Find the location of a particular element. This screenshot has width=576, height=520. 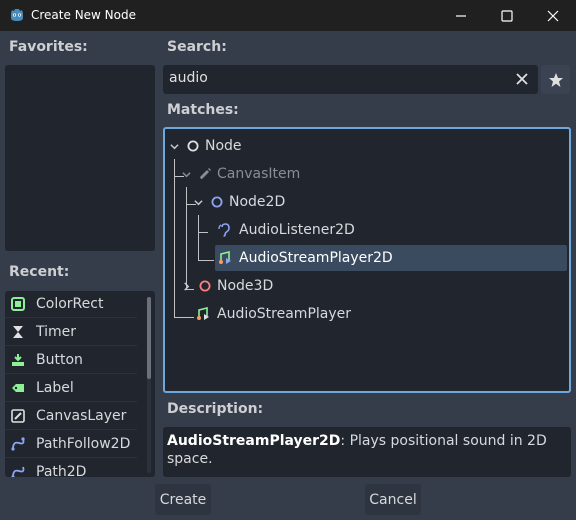

description-node-name: AudioStreamPlayer2D is located at coordinates (254, 441).